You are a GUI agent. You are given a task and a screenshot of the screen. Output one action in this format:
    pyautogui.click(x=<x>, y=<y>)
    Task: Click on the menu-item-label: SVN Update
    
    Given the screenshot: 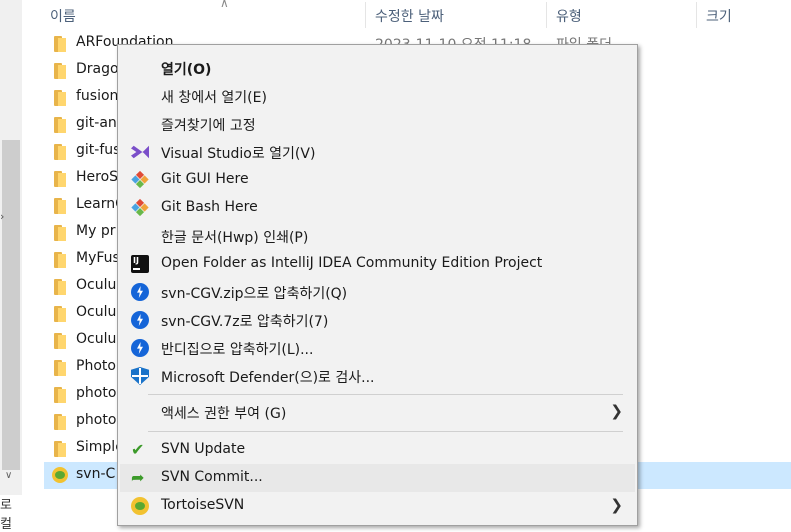 What is the action you would take?
    pyautogui.click(x=203, y=449)
    